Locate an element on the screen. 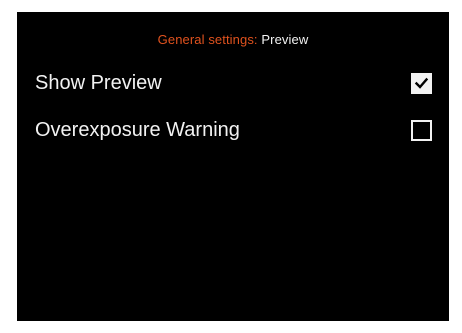  overexposure-warning-checkbox is located at coordinates (421, 130).